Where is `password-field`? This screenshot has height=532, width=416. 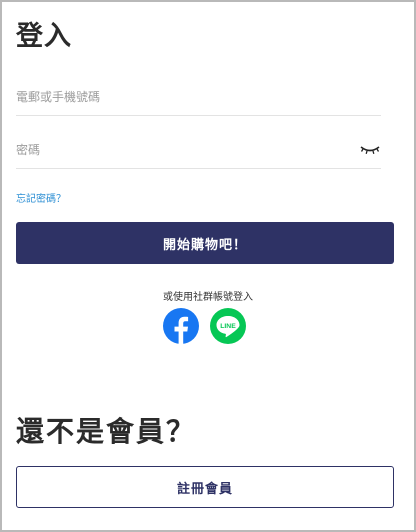
password-field is located at coordinates (198, 153).